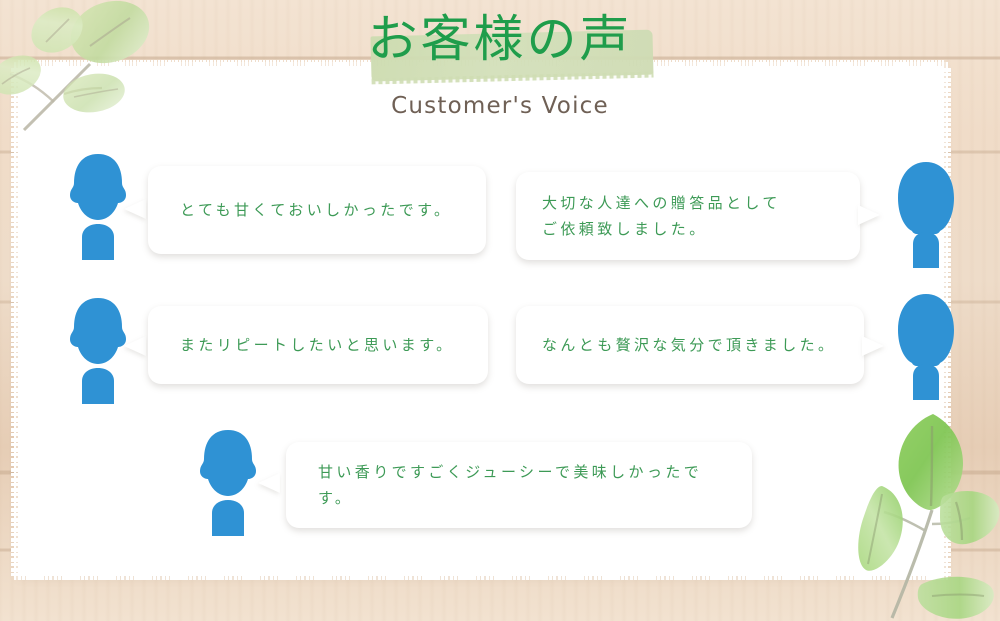 The height and width of the screenshot is (621, 1000). I want to click on page-title-area: お客様の声, so click(500, 44).